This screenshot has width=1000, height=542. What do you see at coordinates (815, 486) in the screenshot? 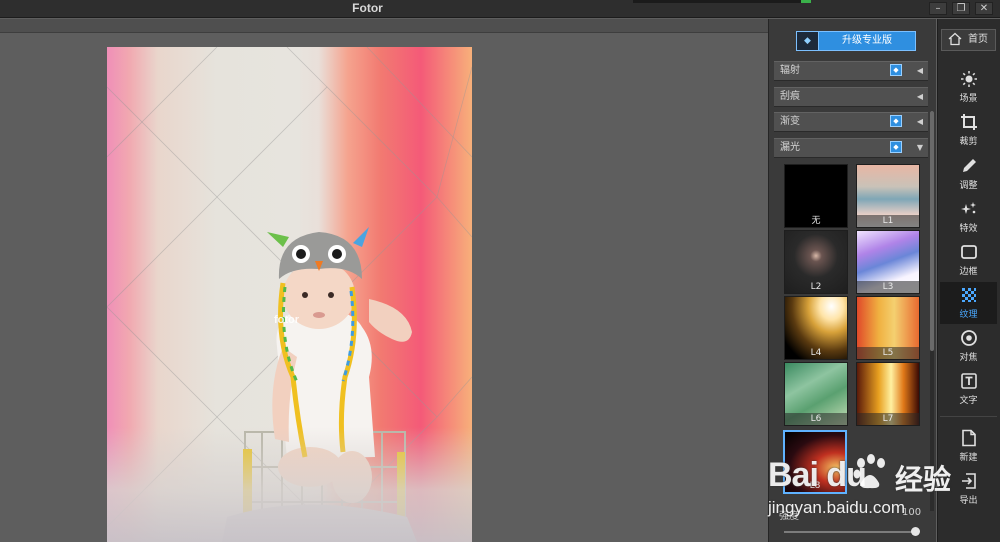
I see `thumb-label: L8` at bounding box center [815, 486].